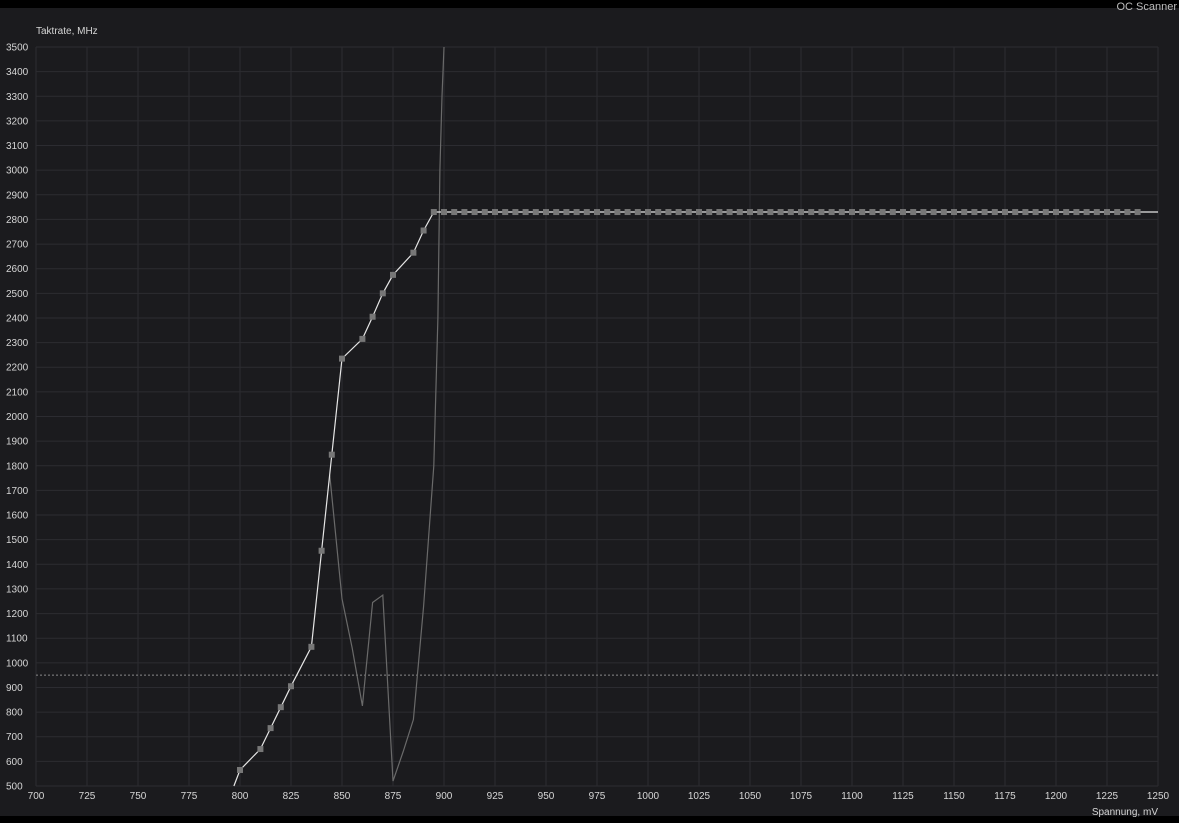 This screenshot has width=1179, height=823. I want to click on y-tick-label: 3500, so click(17, 48).